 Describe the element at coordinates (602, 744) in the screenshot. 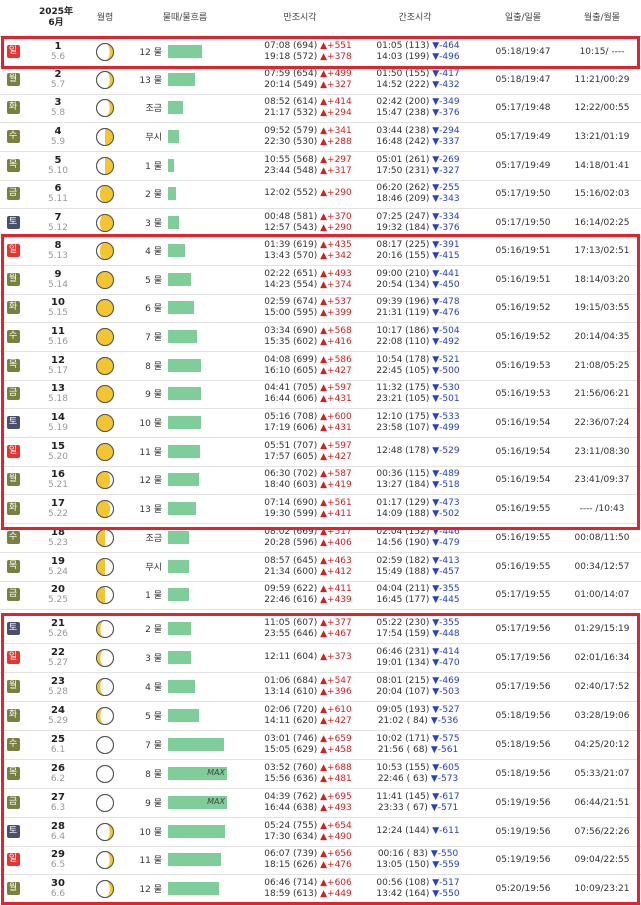

I see `moonrise-moonset: 04:25/20:12` at that location.